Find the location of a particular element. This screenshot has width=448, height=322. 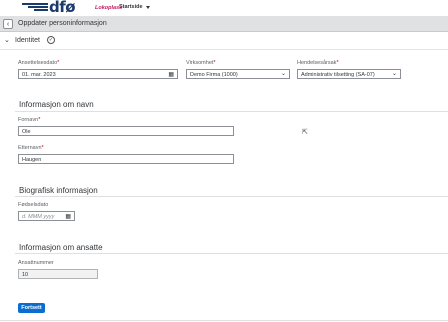

startside-label: Startside is located at coordinates (131, 7).